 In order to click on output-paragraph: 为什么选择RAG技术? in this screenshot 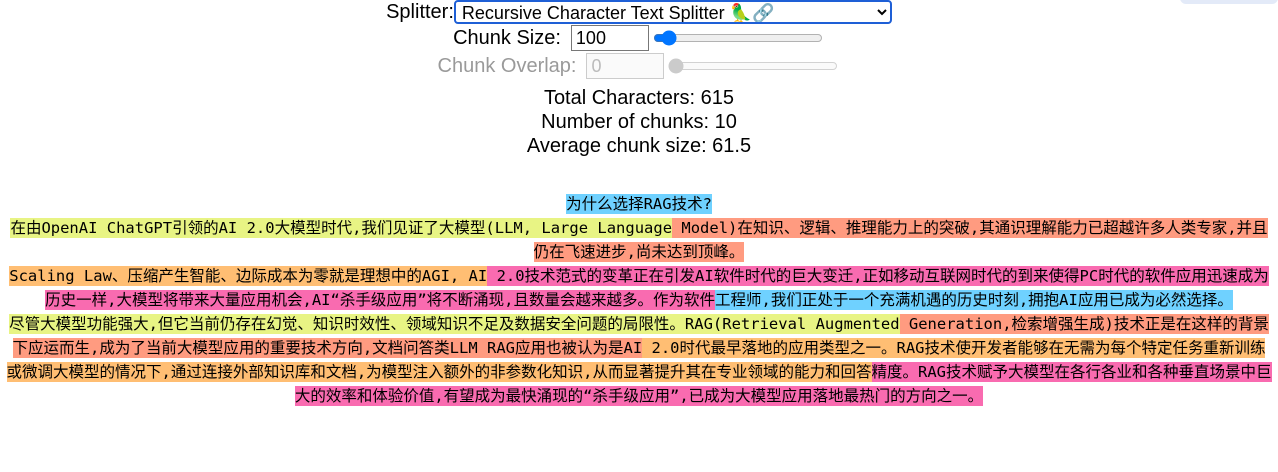, I will do `click(639, 204)`.